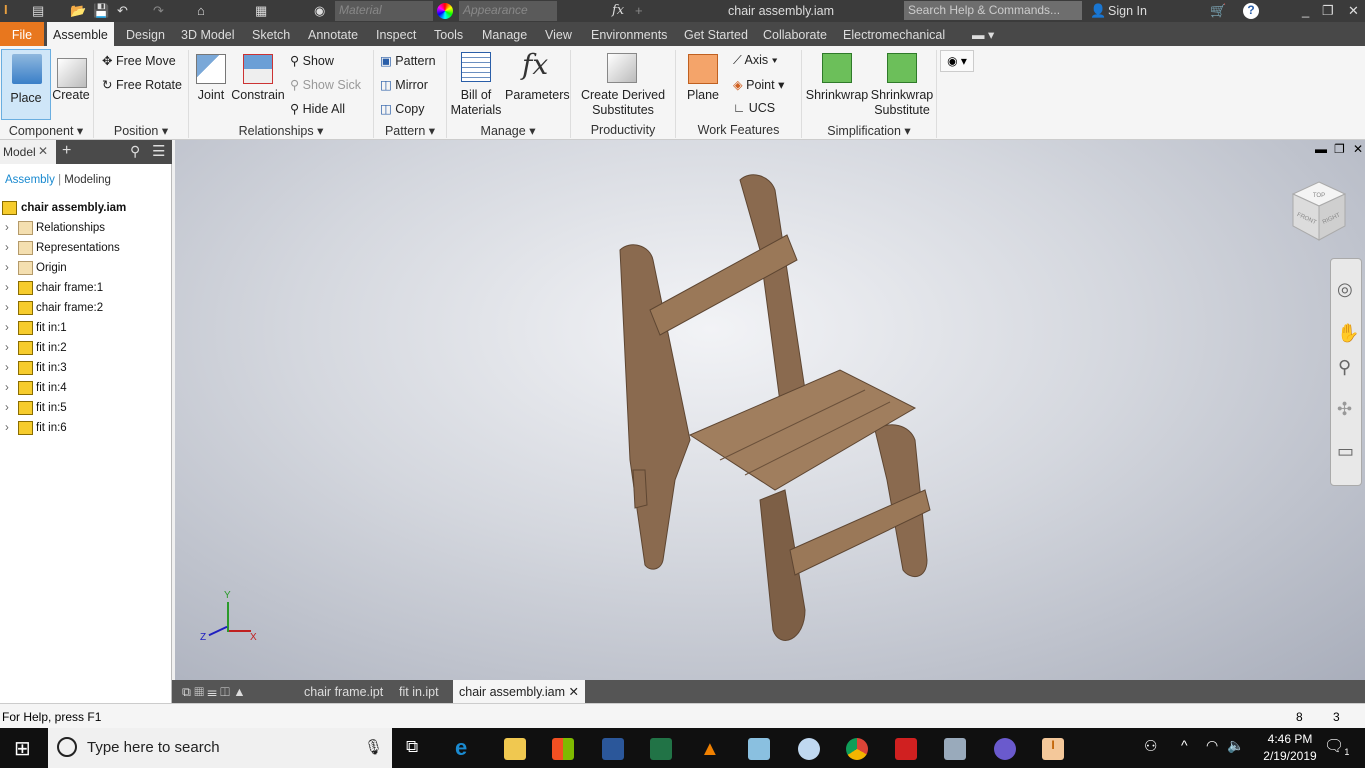  I want to click on word-icon, so click(613, 749).